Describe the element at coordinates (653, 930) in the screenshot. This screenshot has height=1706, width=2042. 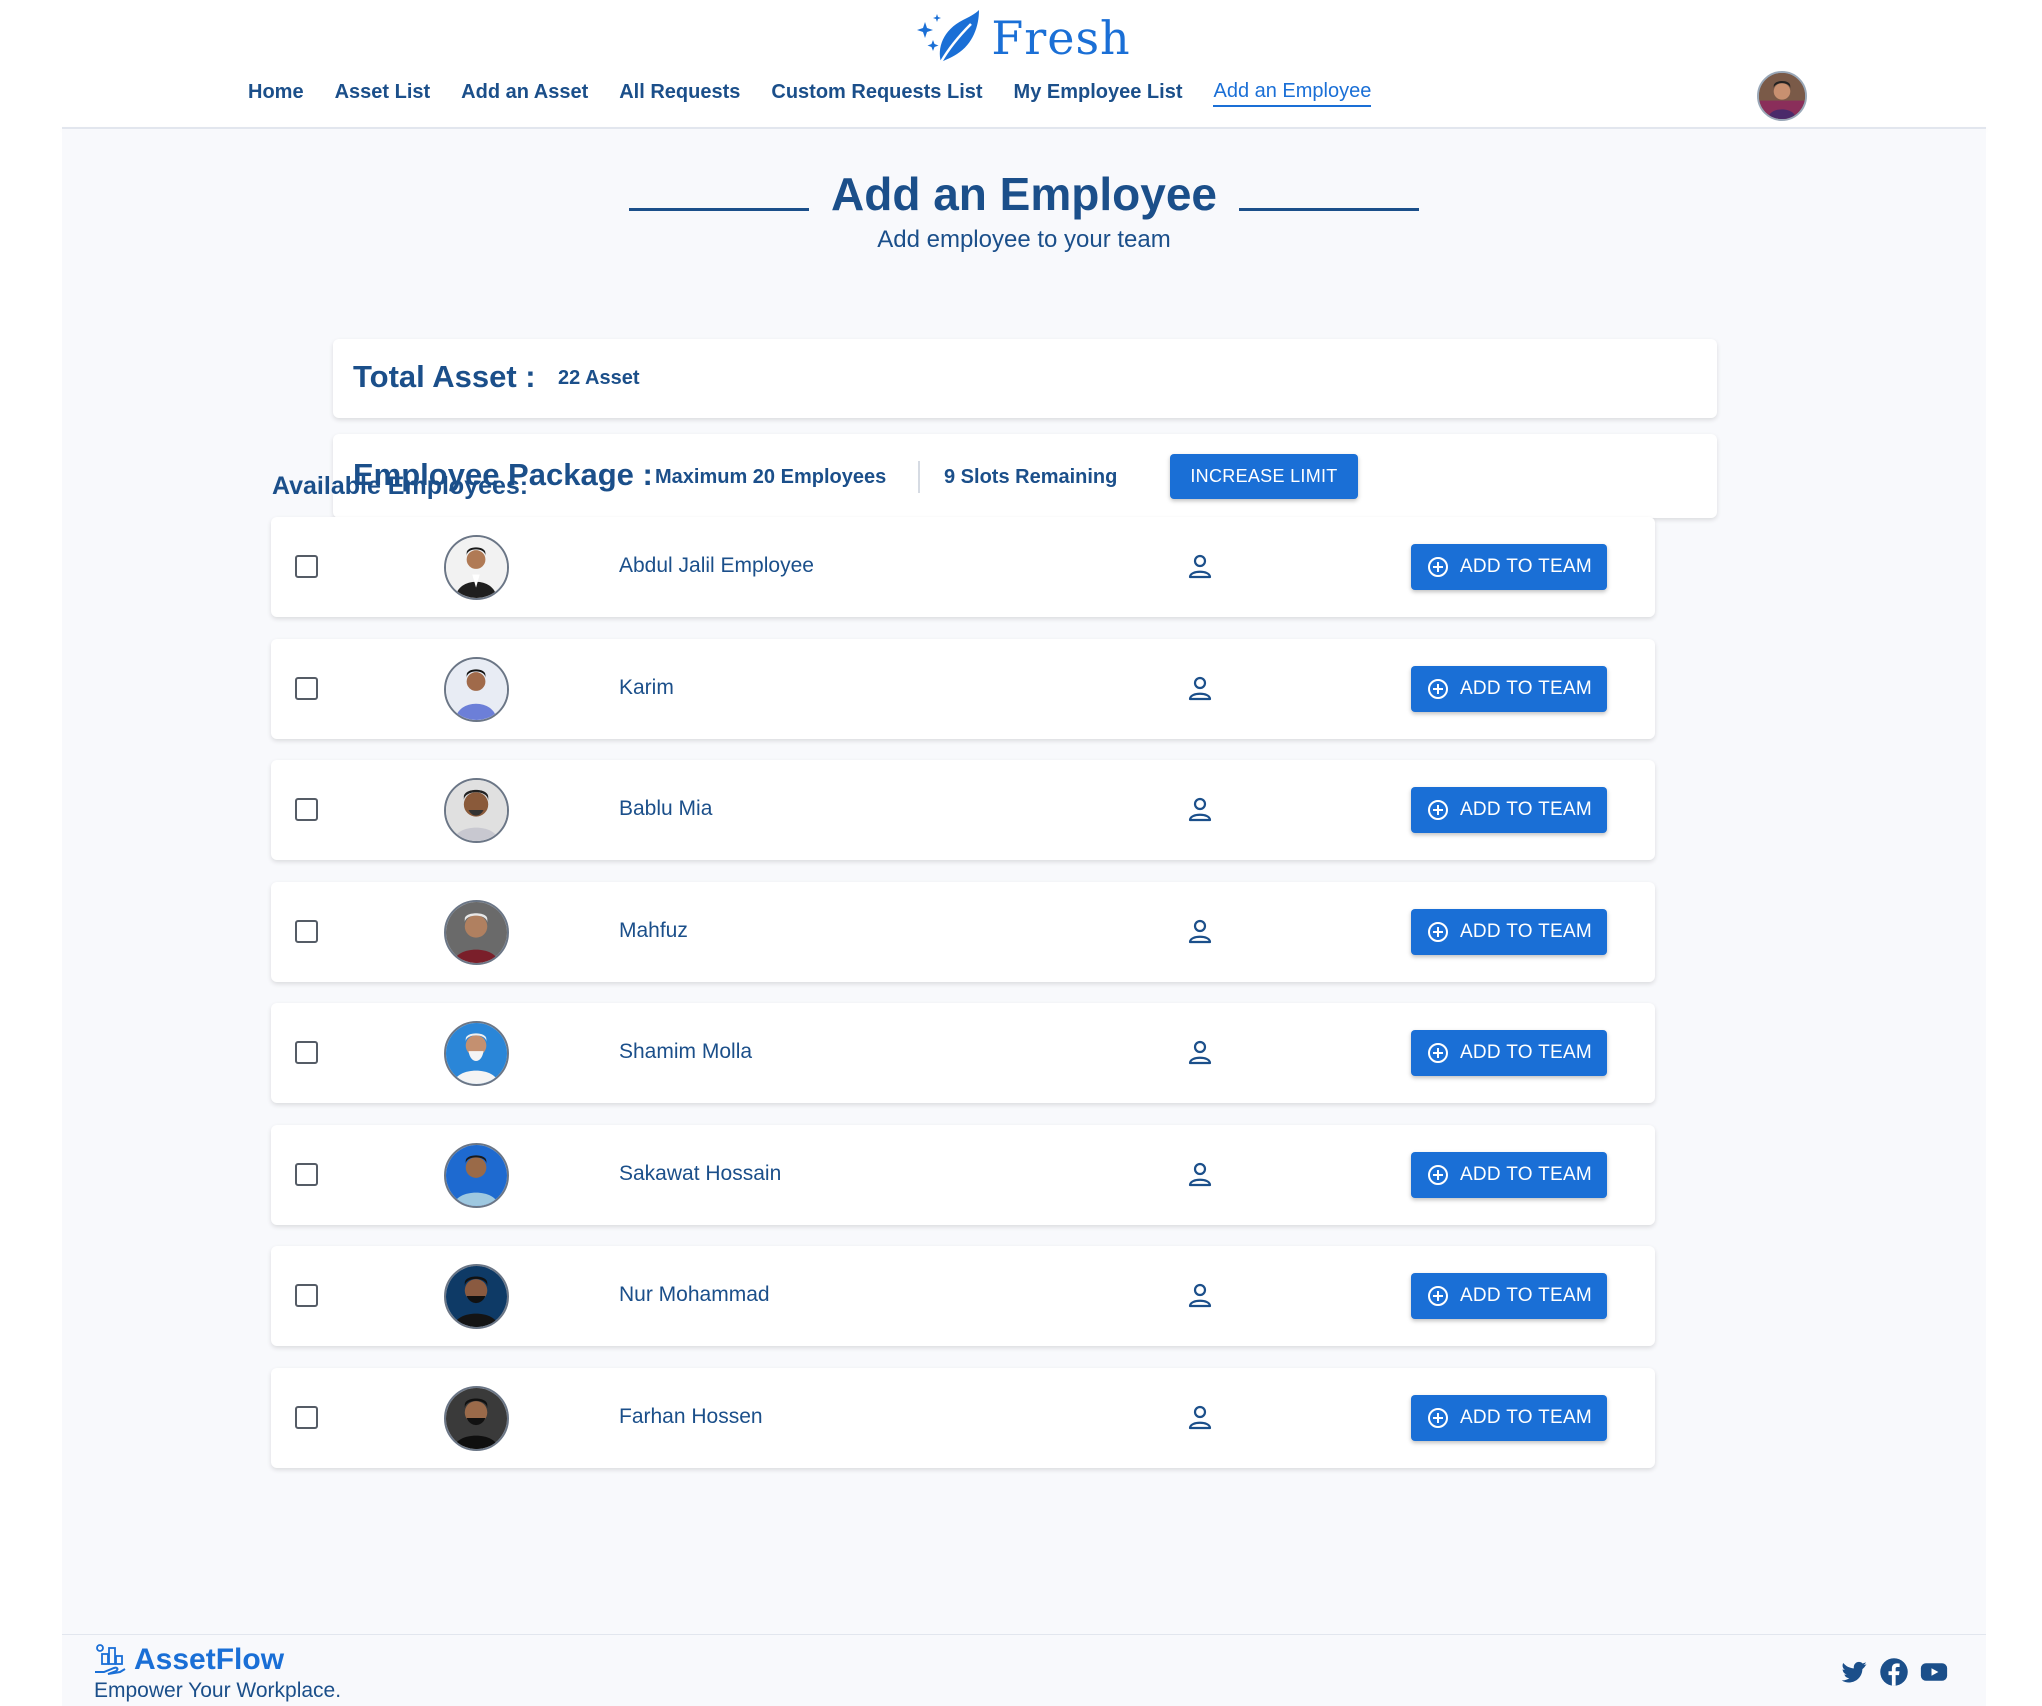
I see `employee-name: Mahfuz` at that location.